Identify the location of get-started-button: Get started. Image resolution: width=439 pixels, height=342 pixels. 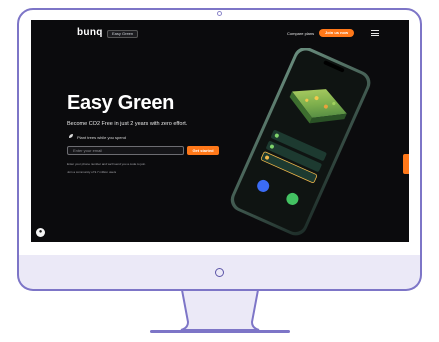
(203, 150).